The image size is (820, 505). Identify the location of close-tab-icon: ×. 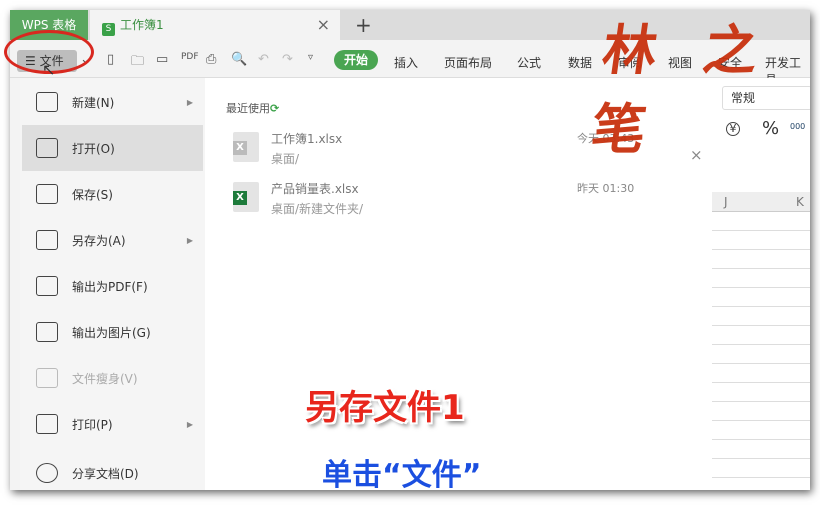
(323, 25).